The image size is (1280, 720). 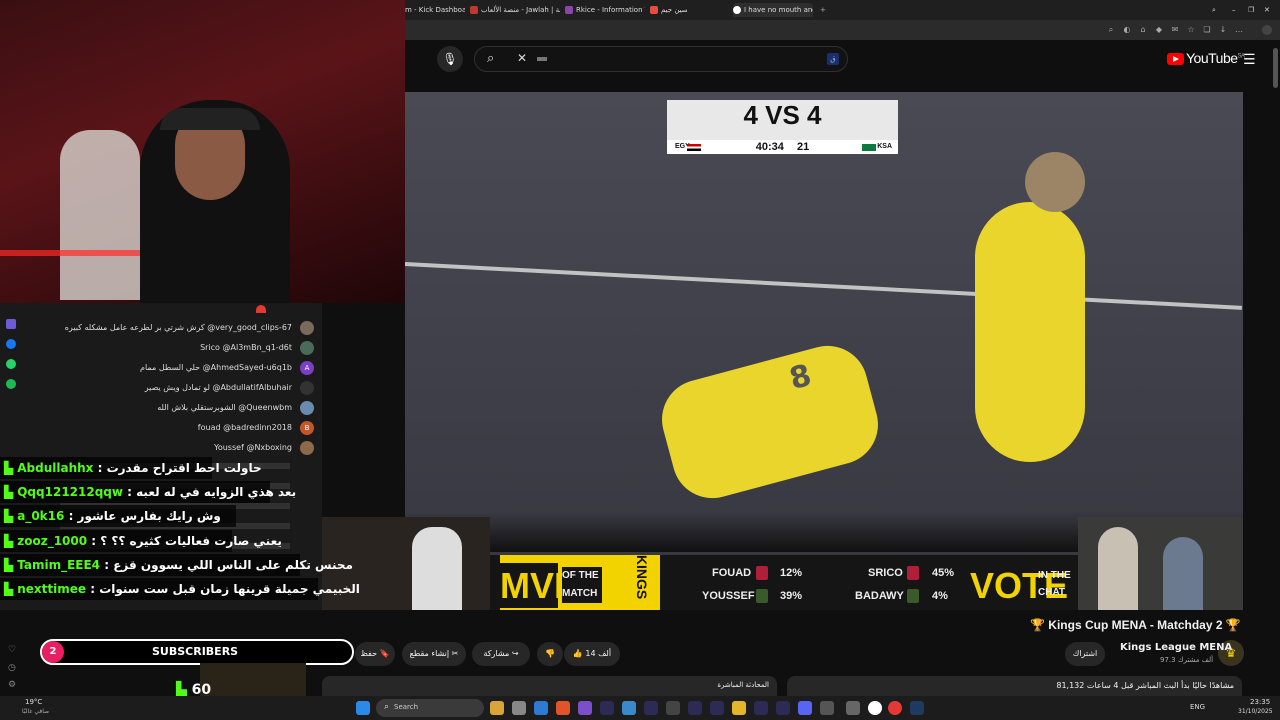 What do you see at coordinates (1143, 30) in the screenshot?
I see `extension-icon: ⌂` at bounding box center [1143, 30].